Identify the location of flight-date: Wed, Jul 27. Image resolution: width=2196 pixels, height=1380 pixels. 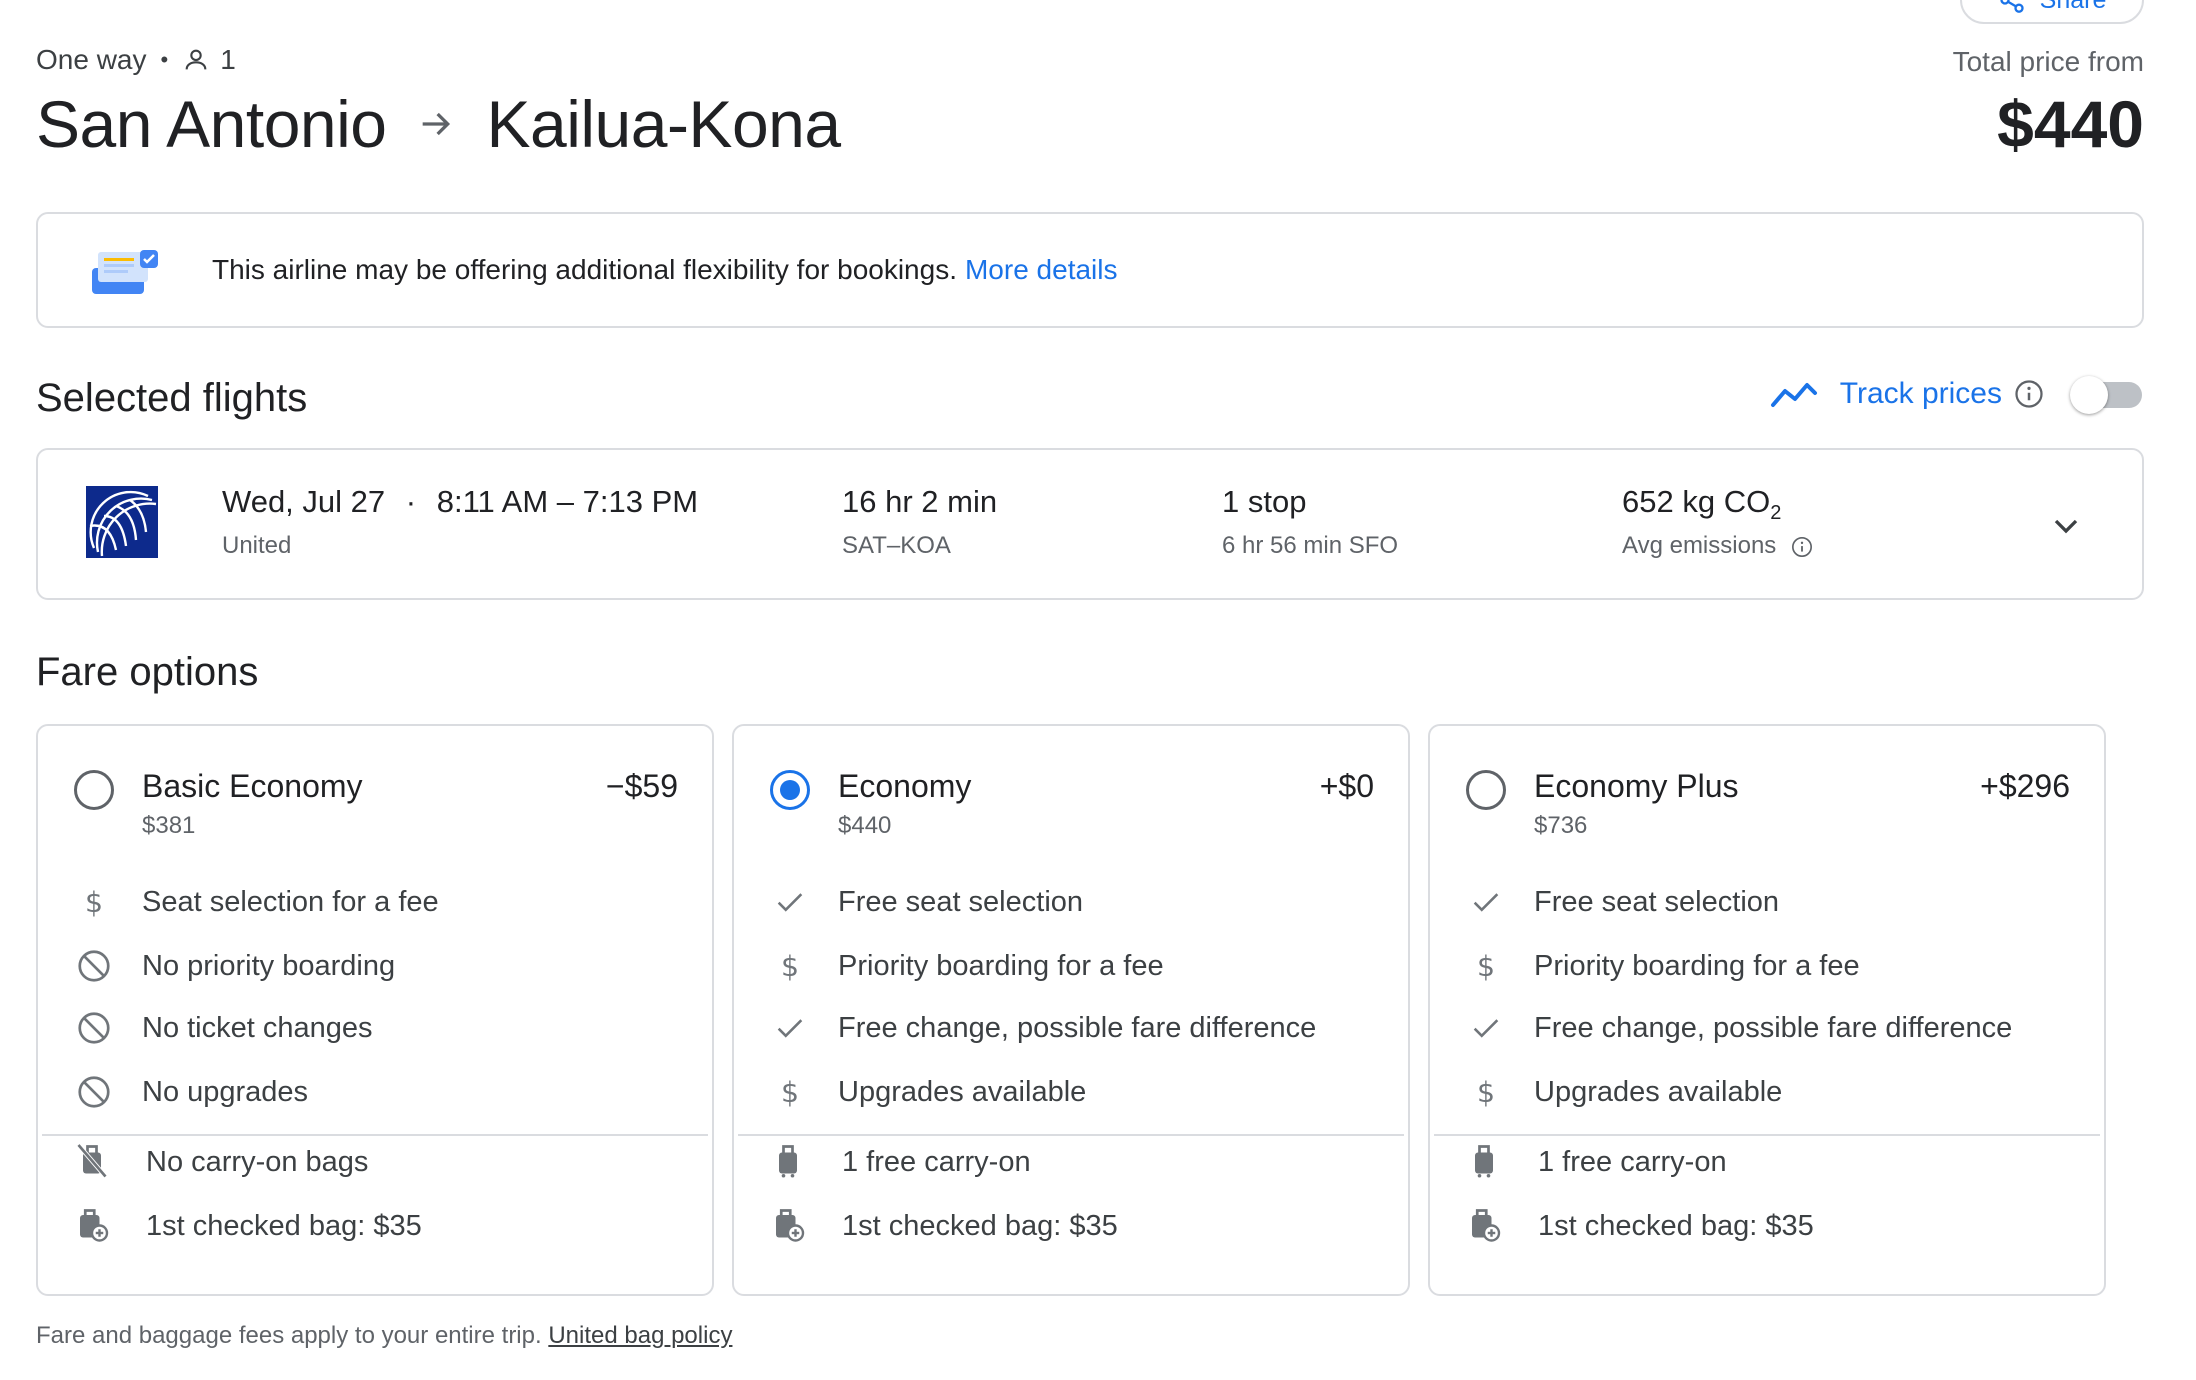
(304, 501).